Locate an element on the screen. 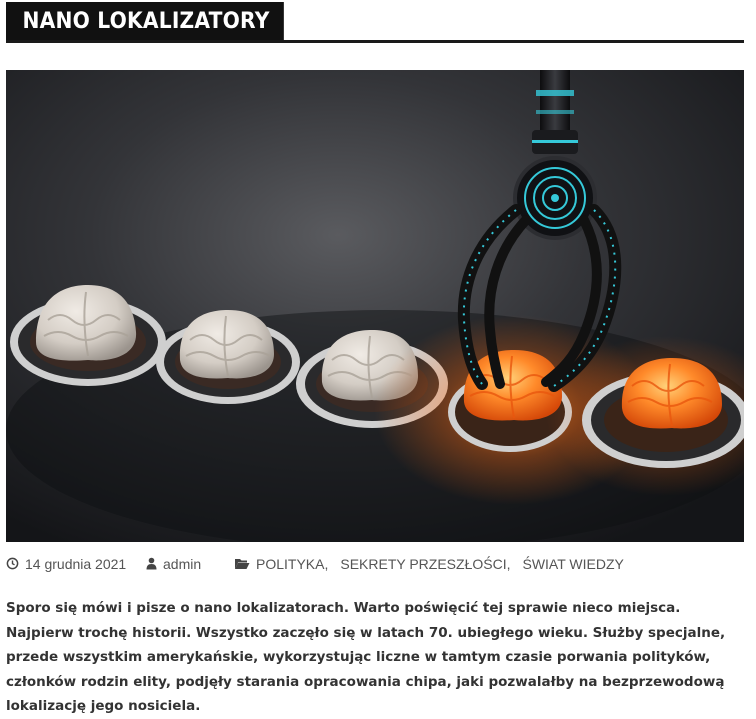  post-author-link: admin is located at coordinates (182, 564).